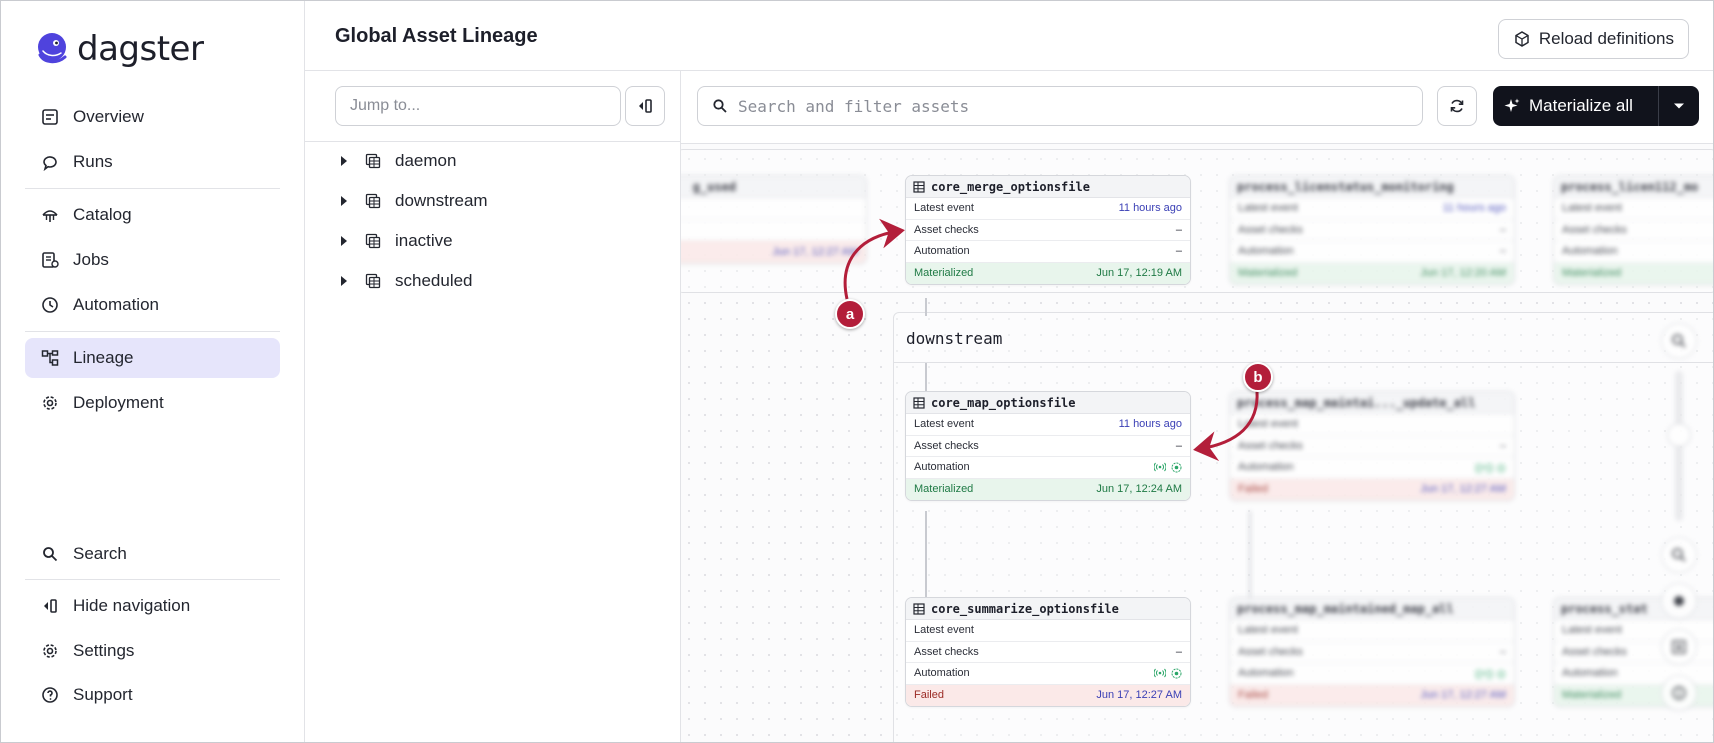 The width and height of the screenshot is (1714, 743). What do you see at coordinates (854, 106) in the screenshot?
I see `search-assets-placeholder: Search and filter assets` at bounding box center [854, 106].